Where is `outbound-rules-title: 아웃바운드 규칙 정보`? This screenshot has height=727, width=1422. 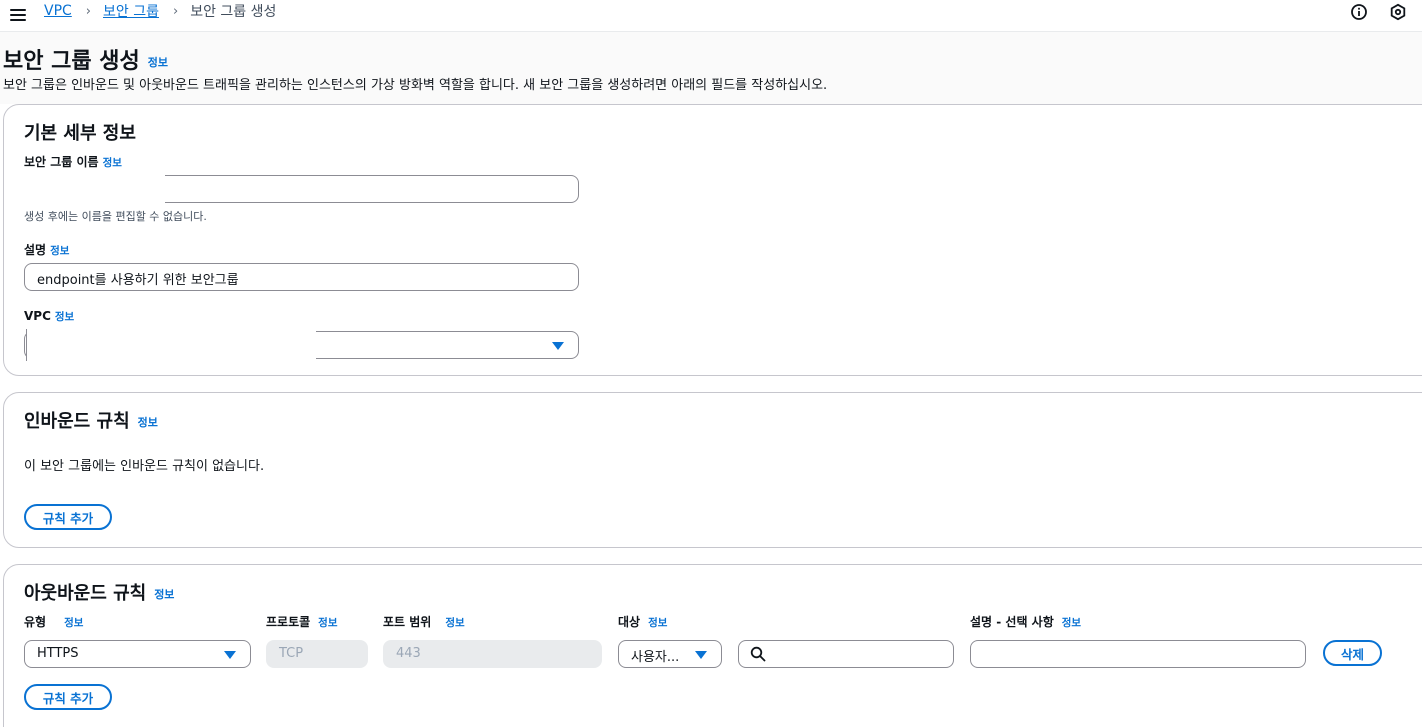 outbound-rules-title: 아웃바운드 규칙 정보 is located at coordinates (99, 592).